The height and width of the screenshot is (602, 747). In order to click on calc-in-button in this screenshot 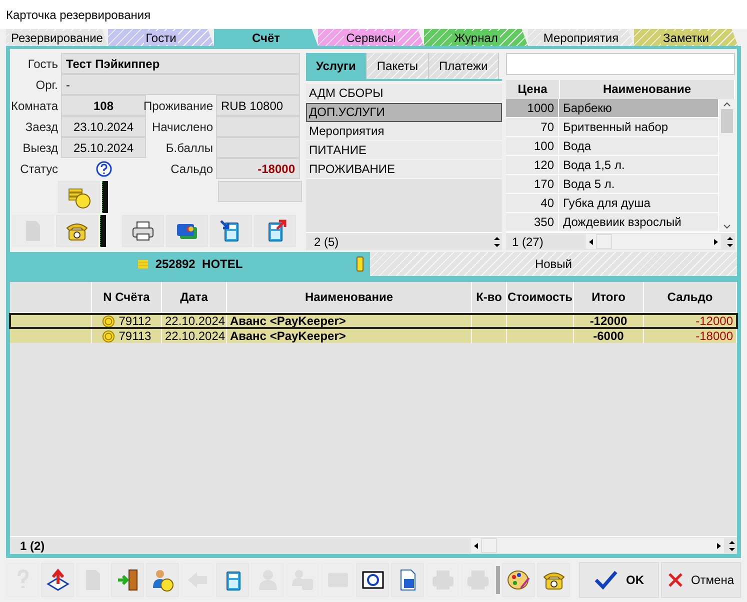, I will do `click(231, 231)`.